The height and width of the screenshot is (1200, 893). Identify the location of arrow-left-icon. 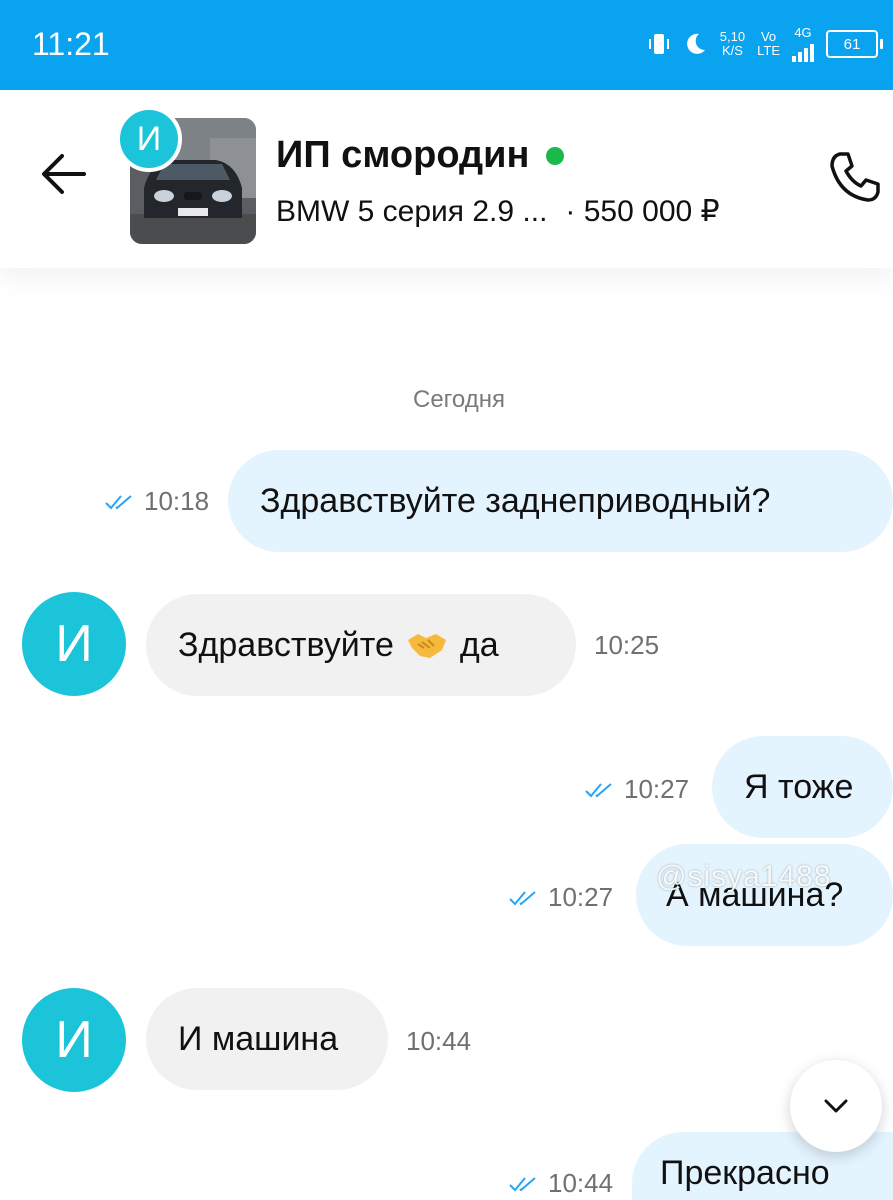
(64, 174).